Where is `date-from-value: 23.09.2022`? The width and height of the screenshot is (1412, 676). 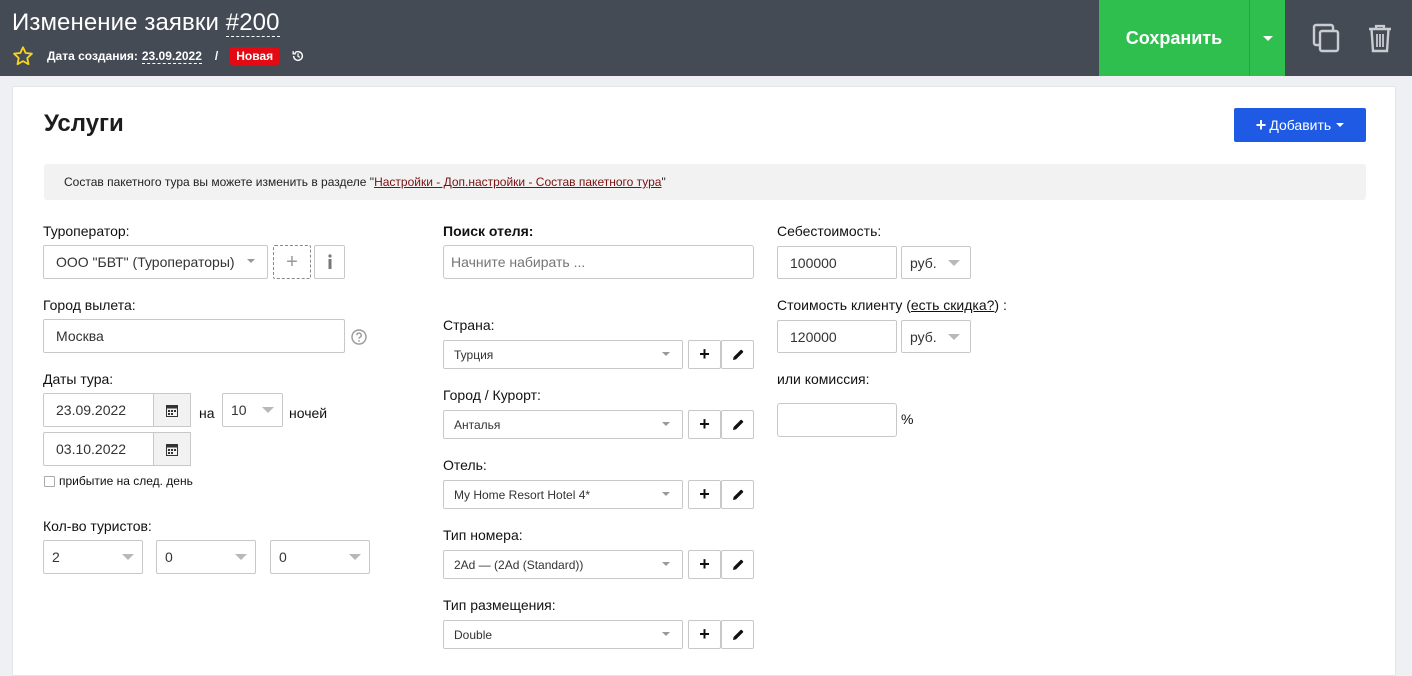 date-from-value: 23.09.2022 is located at coordinates (91, 410).